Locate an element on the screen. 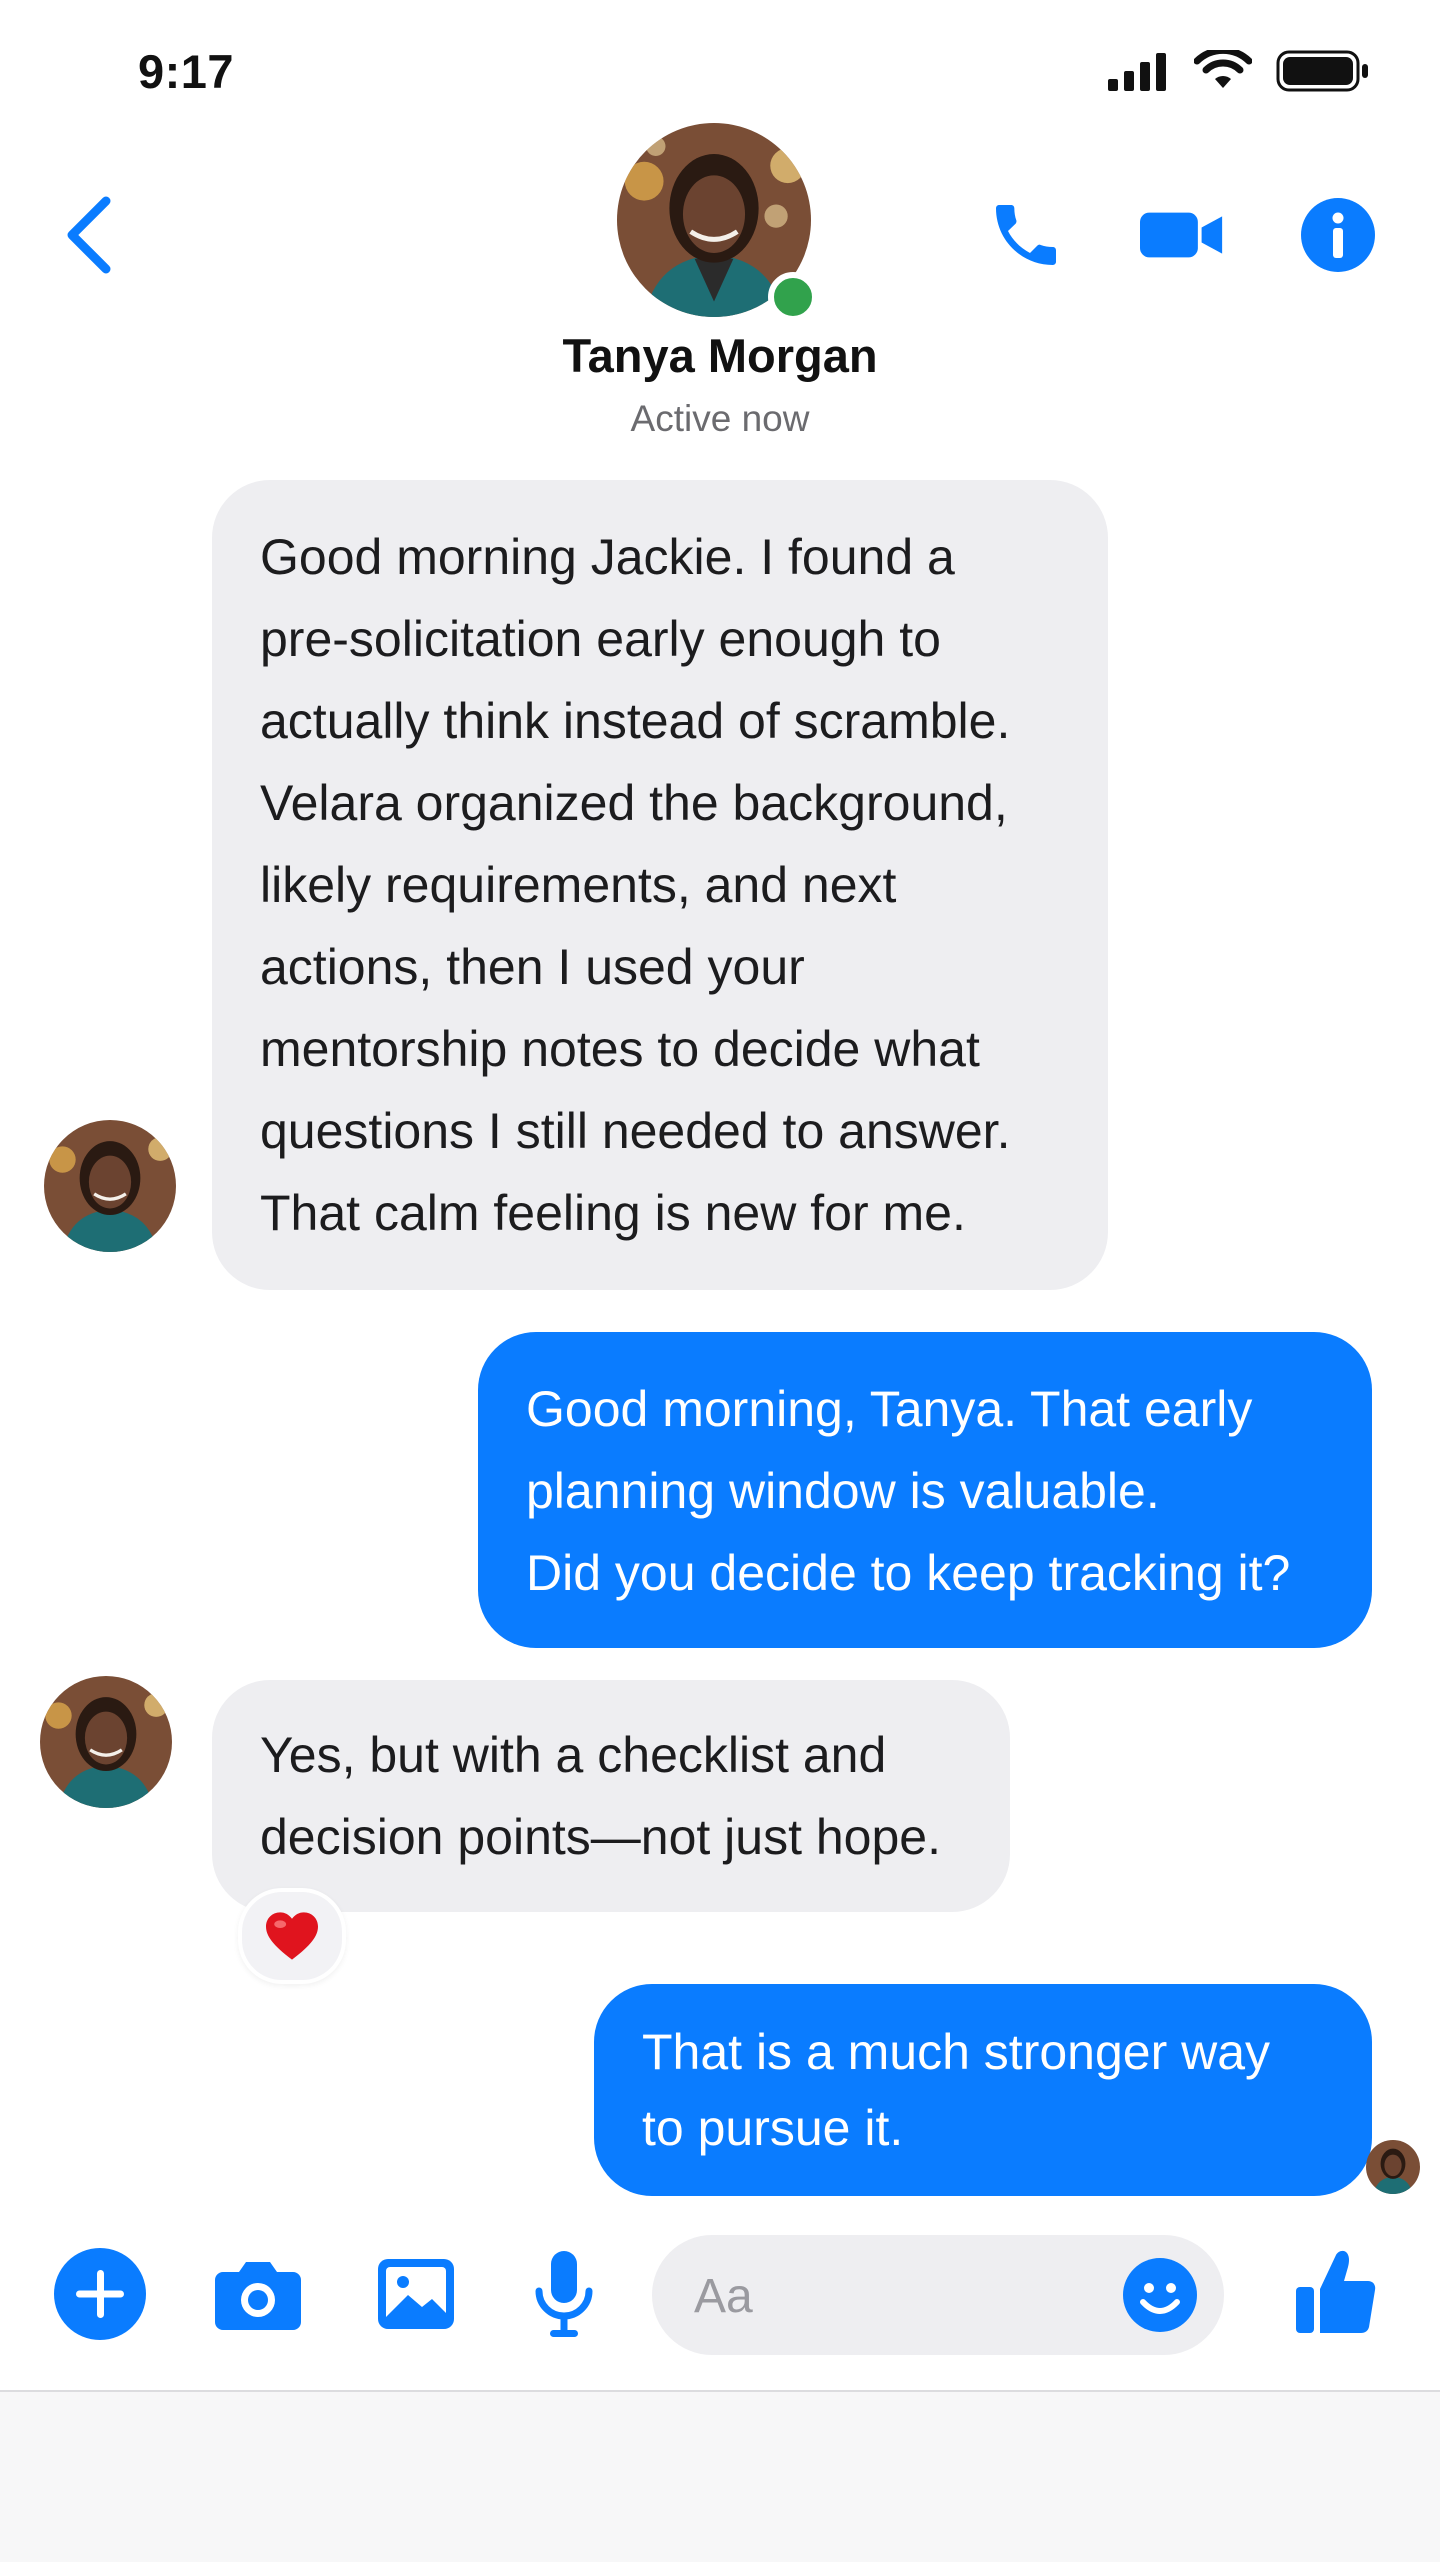  emoji-button is located at coordinates (1160, 2295).